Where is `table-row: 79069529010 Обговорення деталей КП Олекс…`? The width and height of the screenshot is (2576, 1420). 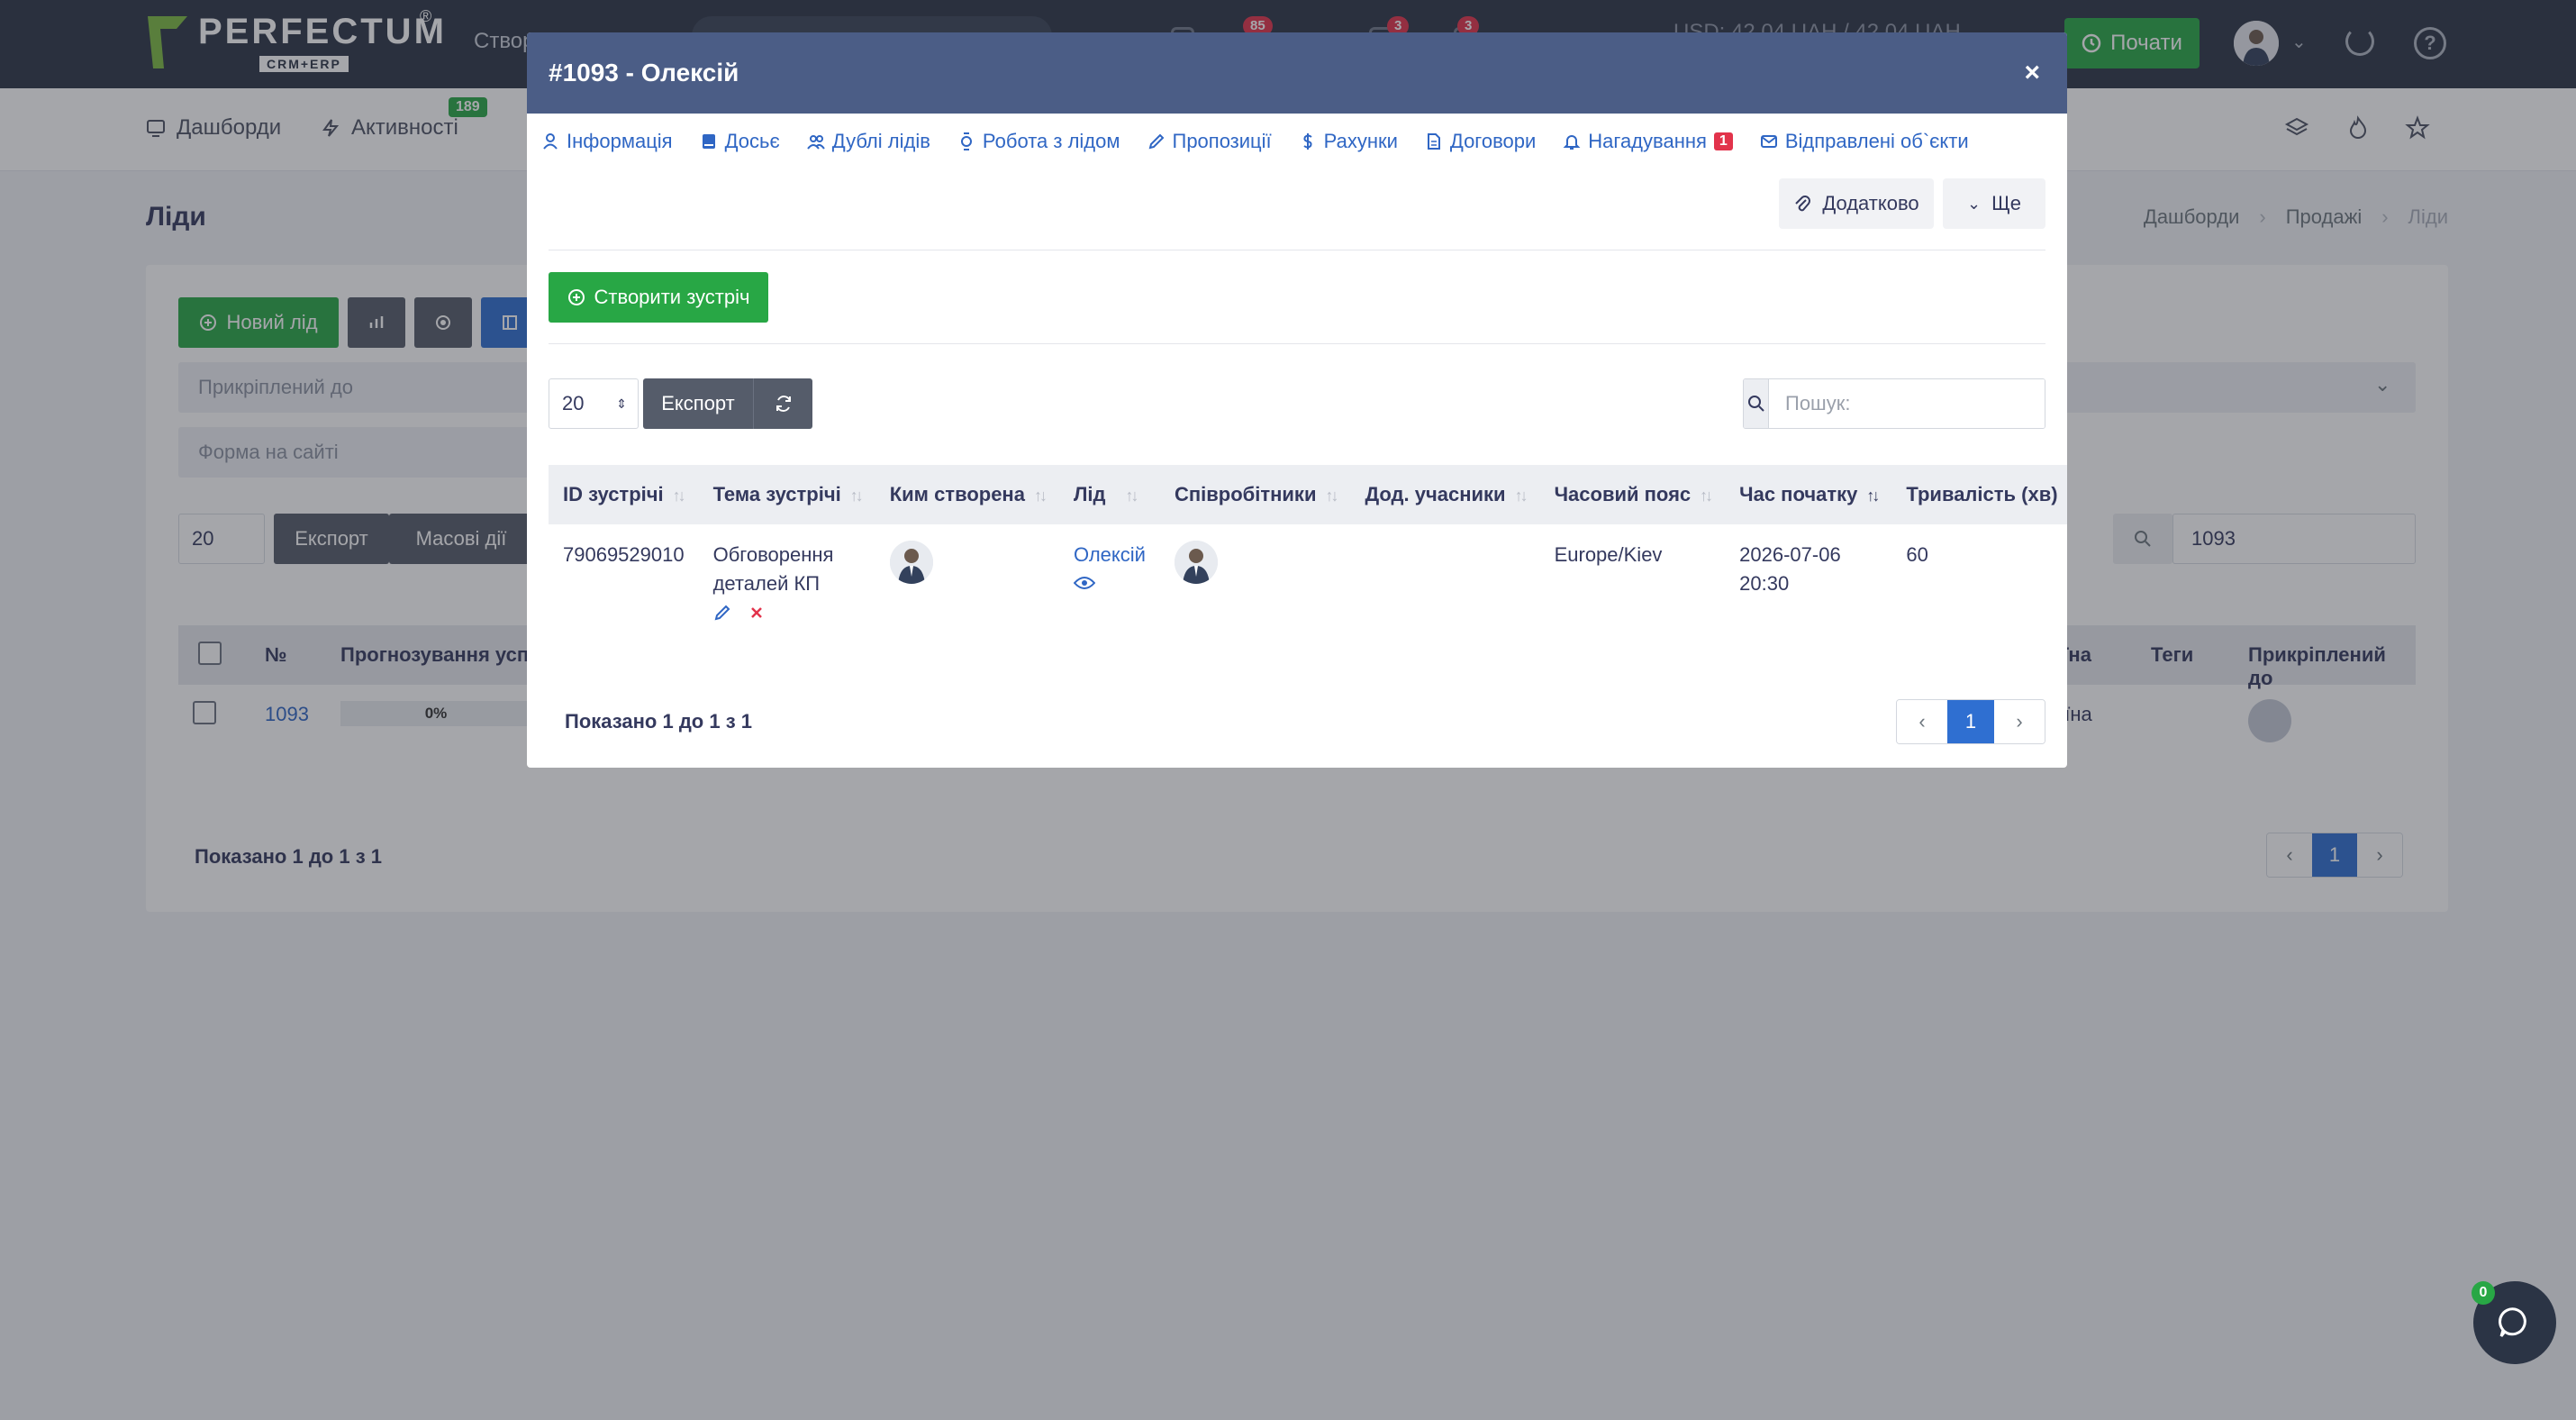 table-row: 79069529010 Обговорення деталей КП Олекс… is located at coordinates (1308, 596).